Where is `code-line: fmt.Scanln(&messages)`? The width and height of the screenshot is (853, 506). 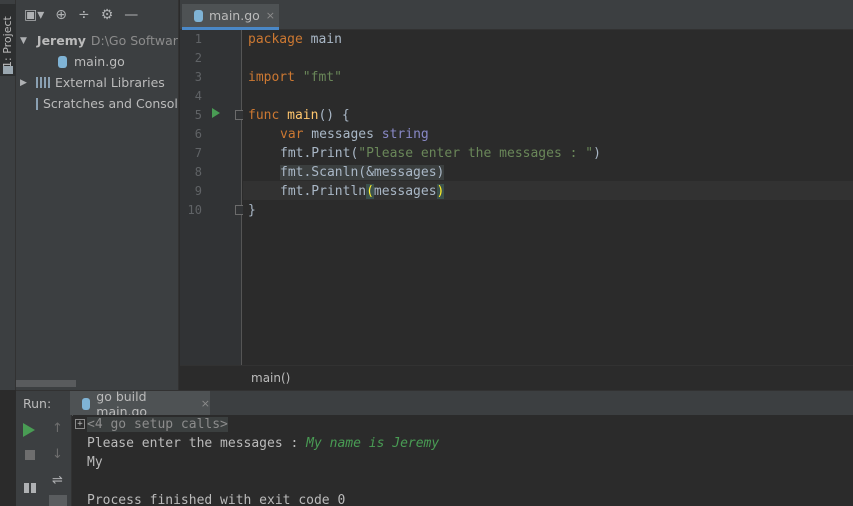
code-line: fmt.Scanln(&messages) is located at coordinates (362, 172).